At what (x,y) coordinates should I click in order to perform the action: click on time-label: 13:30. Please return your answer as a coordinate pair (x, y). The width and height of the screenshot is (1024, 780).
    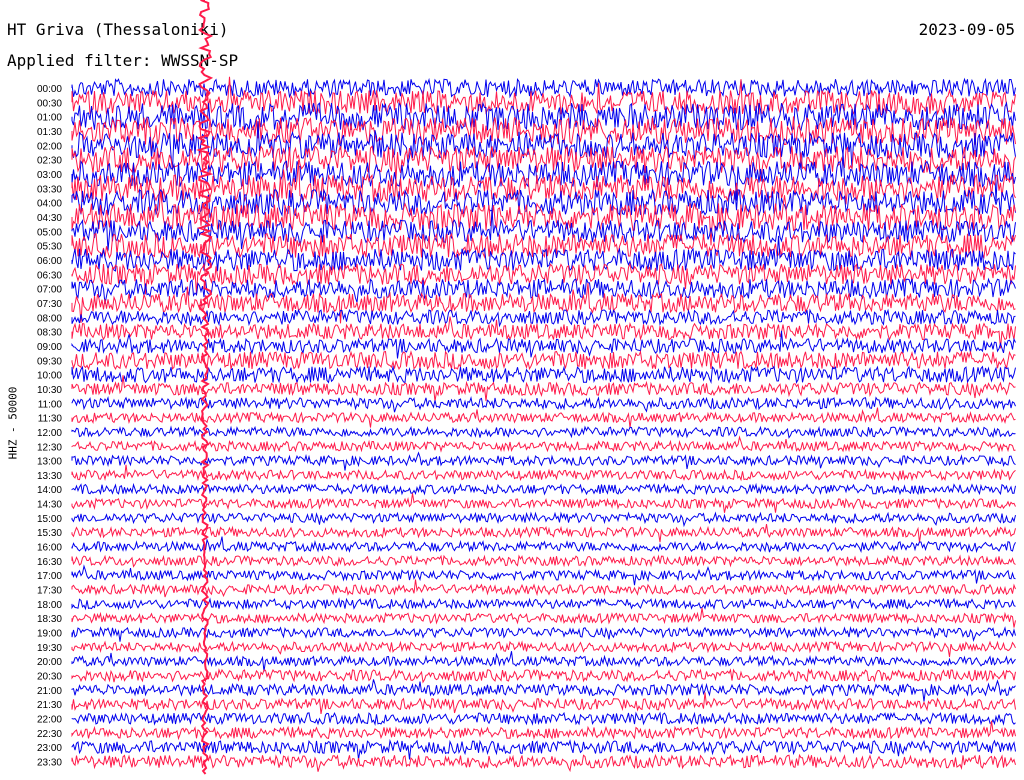
    Looking at the image, I should click on (49, 476).